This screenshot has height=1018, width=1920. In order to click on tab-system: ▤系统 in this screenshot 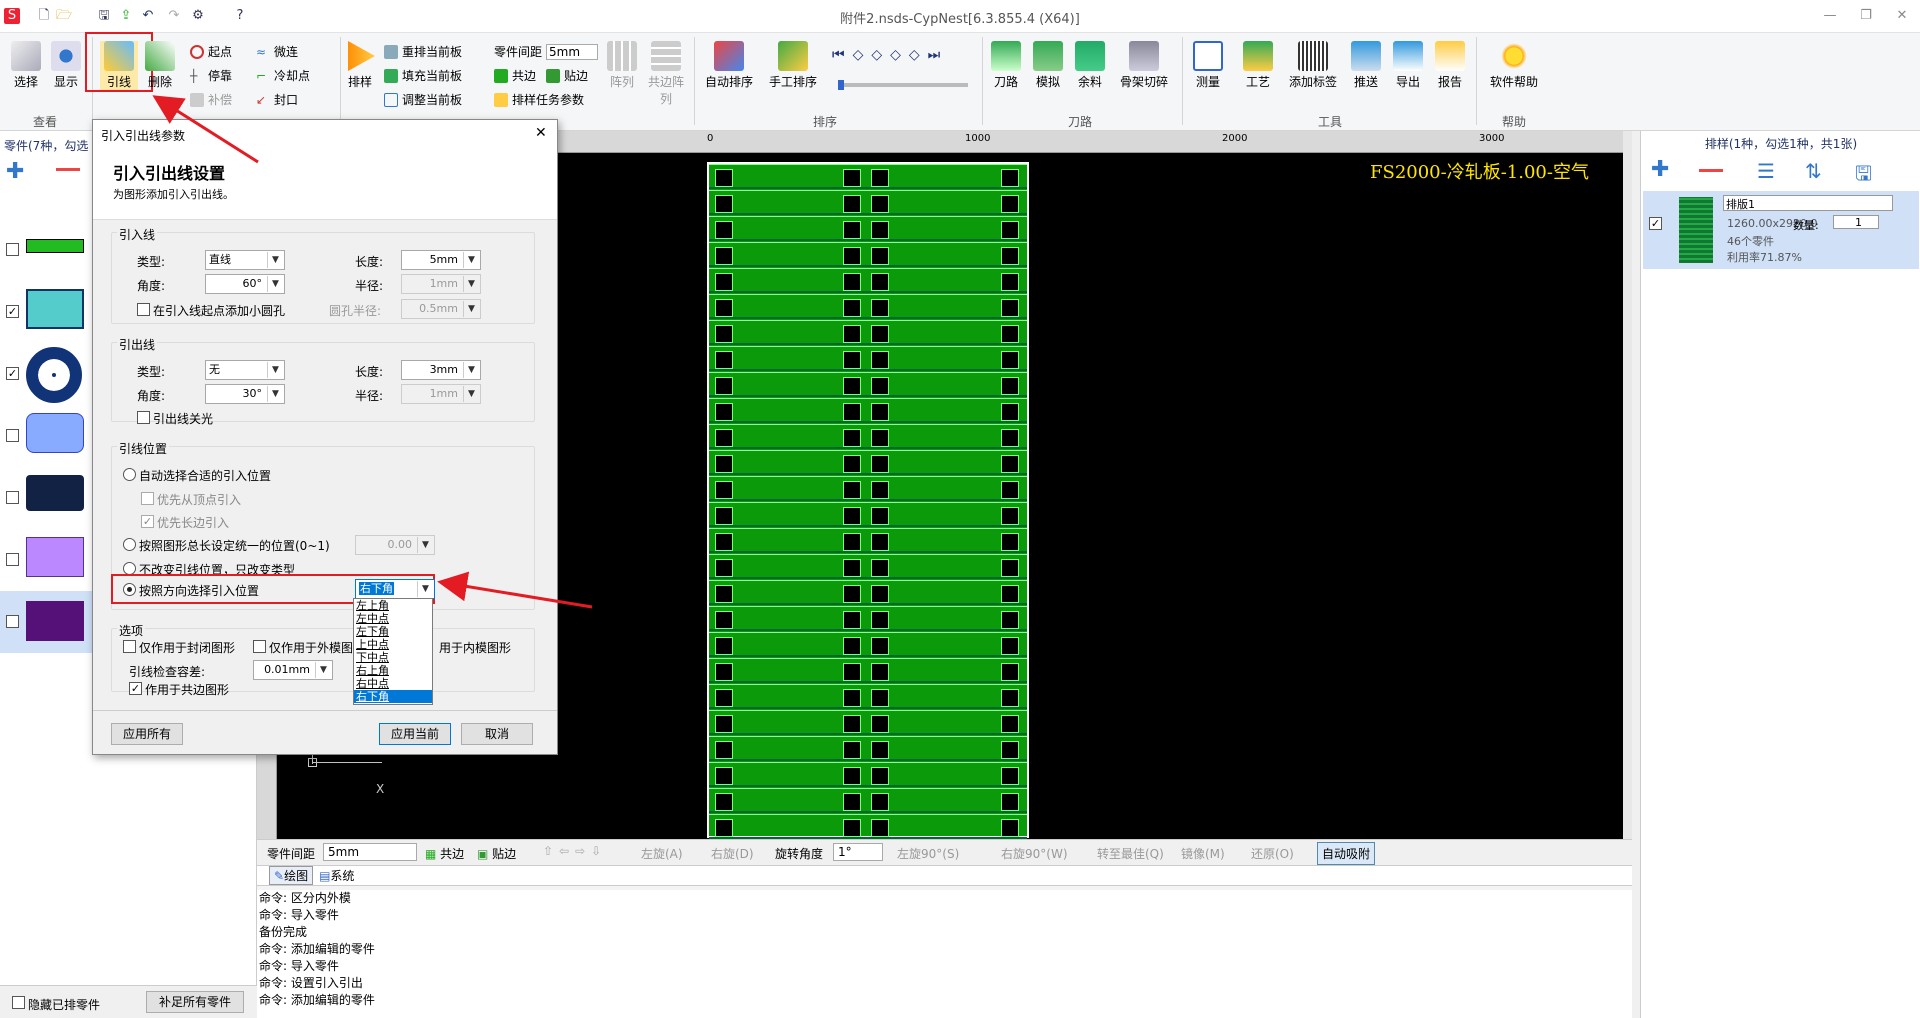, I will do `click(336, 875)`.